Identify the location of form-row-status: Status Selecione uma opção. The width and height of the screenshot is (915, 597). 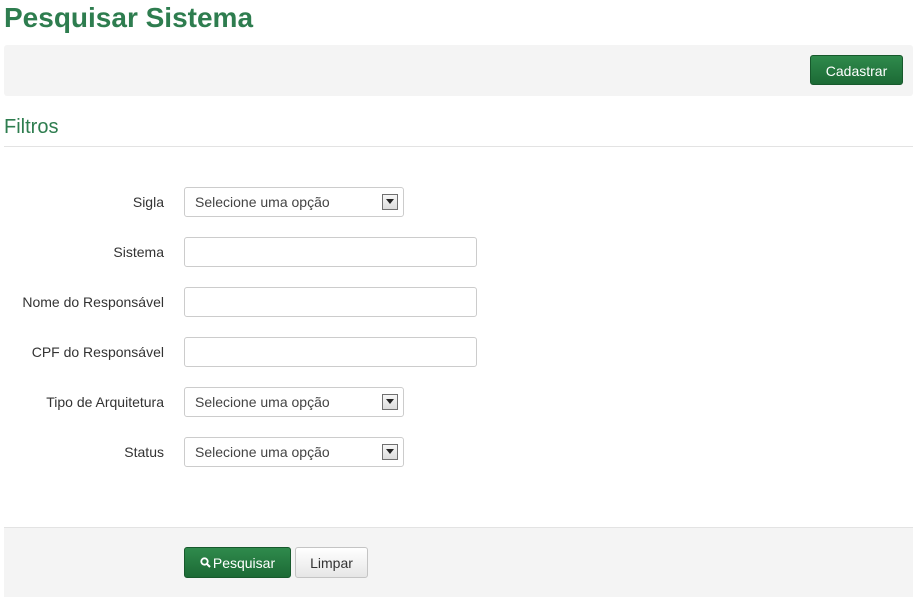
(457, 452).